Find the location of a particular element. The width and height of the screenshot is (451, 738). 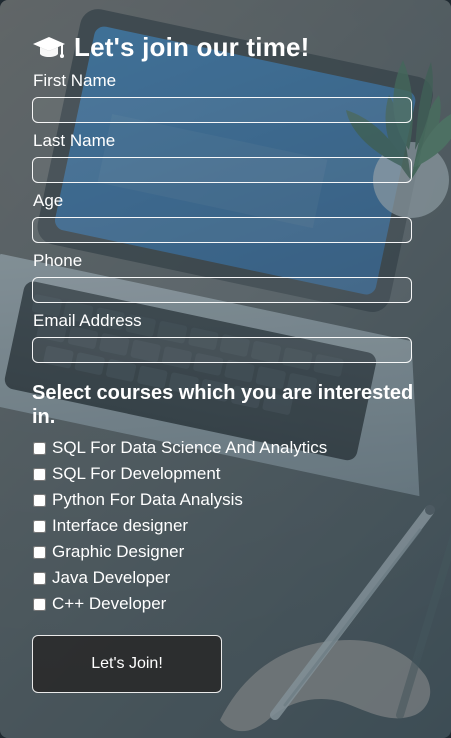

first-name-input is located at coordinates (222, 110).